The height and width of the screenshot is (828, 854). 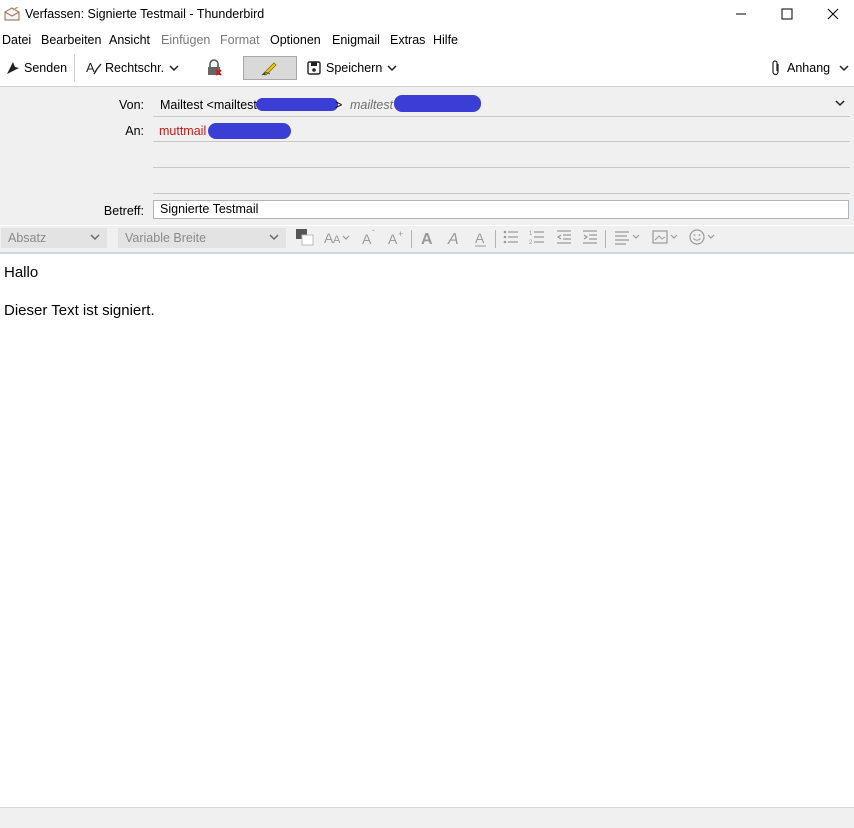 I want to click on menu-bearbeiten: Bearbeiten, so click(x=71, y=40).